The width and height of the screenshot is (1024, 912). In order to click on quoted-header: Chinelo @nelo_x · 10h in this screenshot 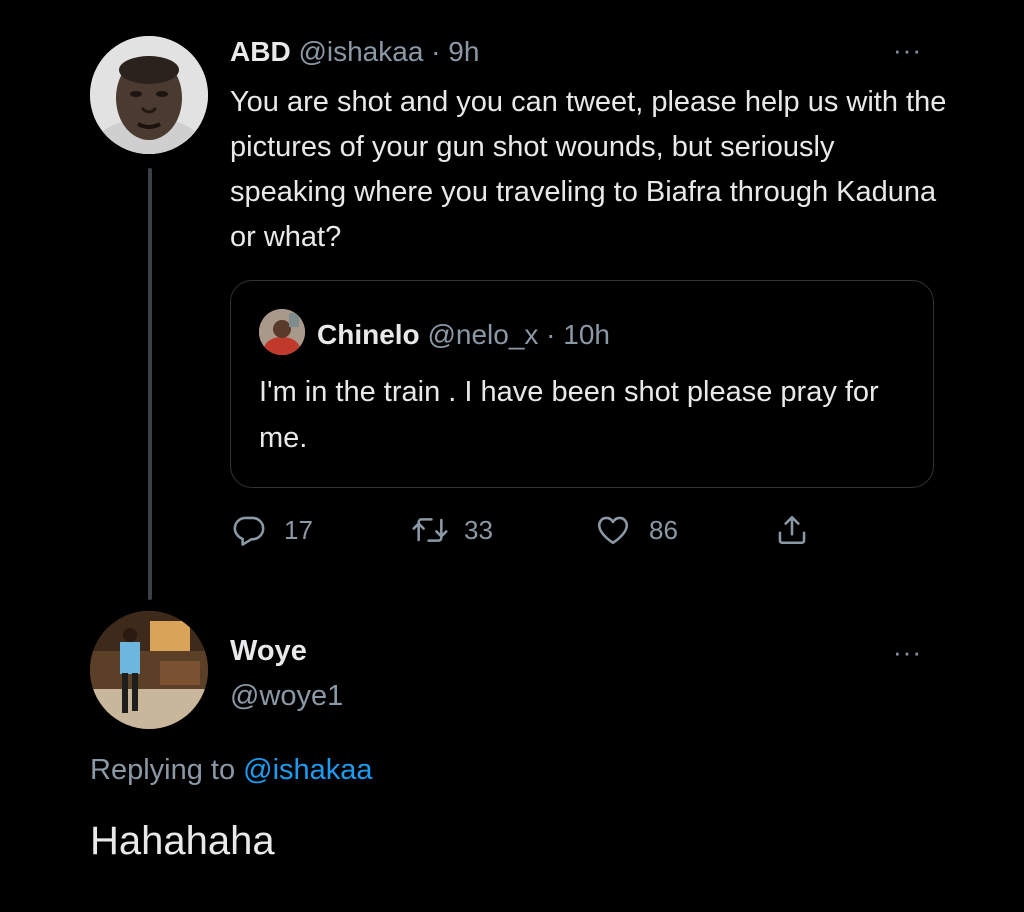, I will do `click(463, 335)`.